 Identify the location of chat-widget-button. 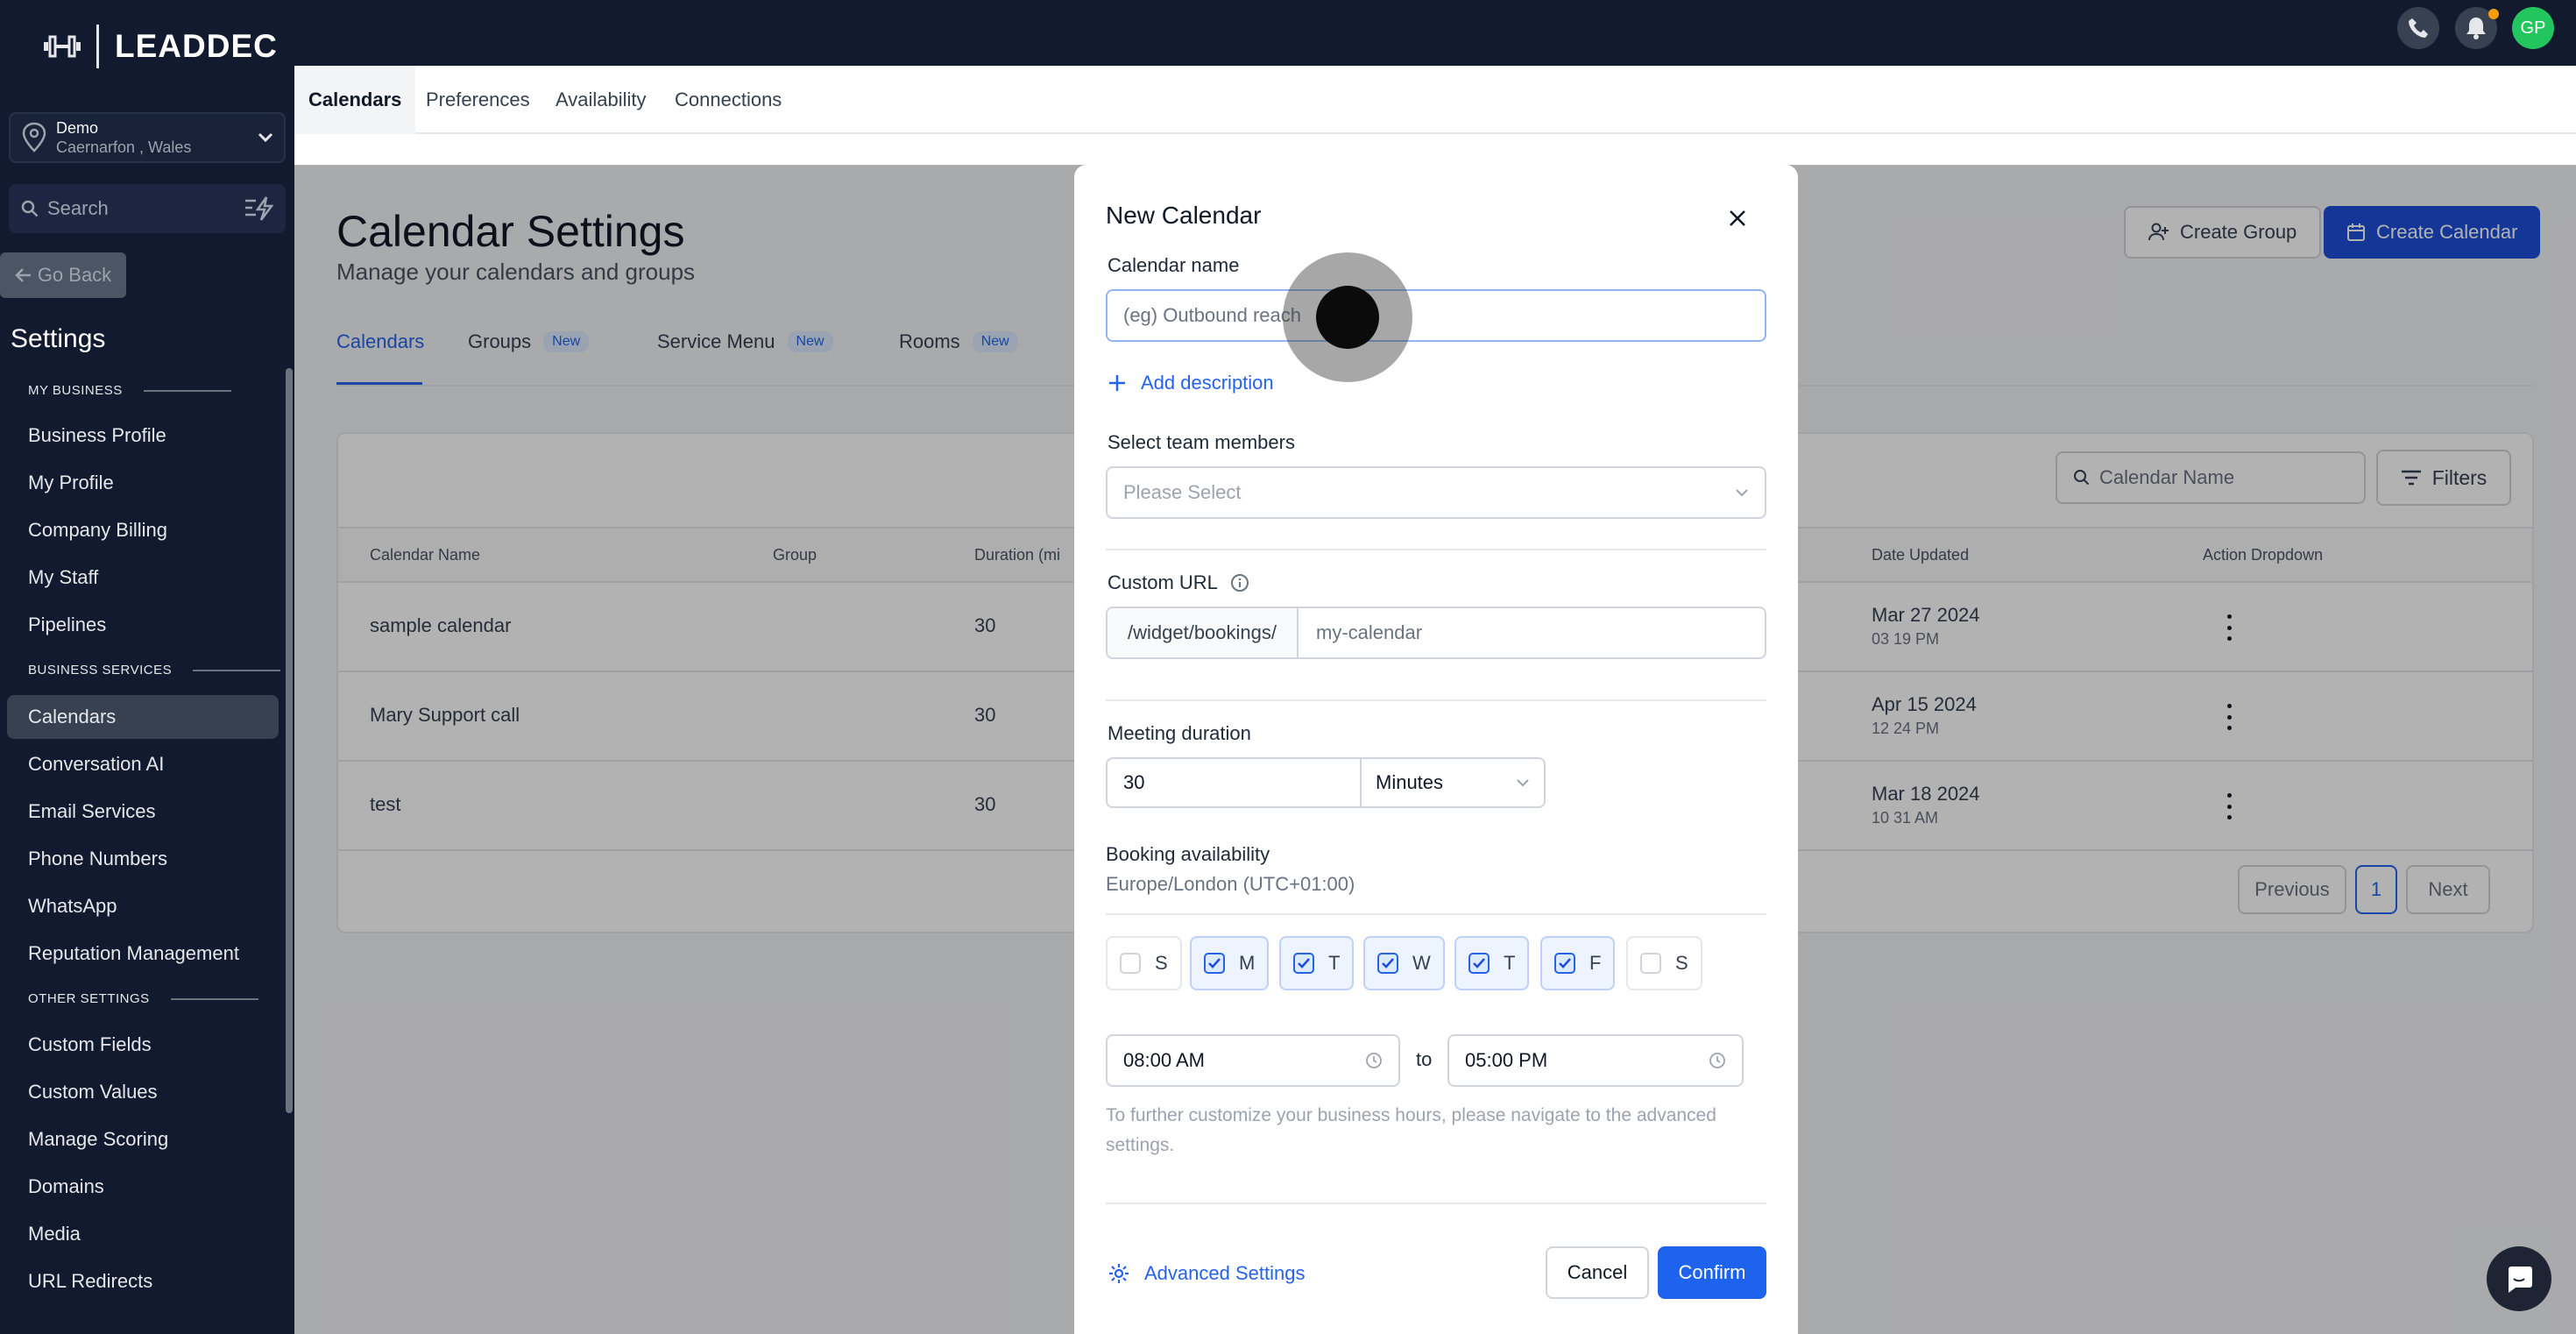
(2519, 1278).